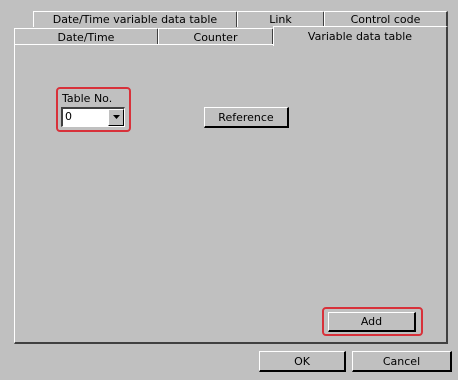  Describe the element at coordinates (143, 44) in the screenshot. I see `panel-divider` at that location.